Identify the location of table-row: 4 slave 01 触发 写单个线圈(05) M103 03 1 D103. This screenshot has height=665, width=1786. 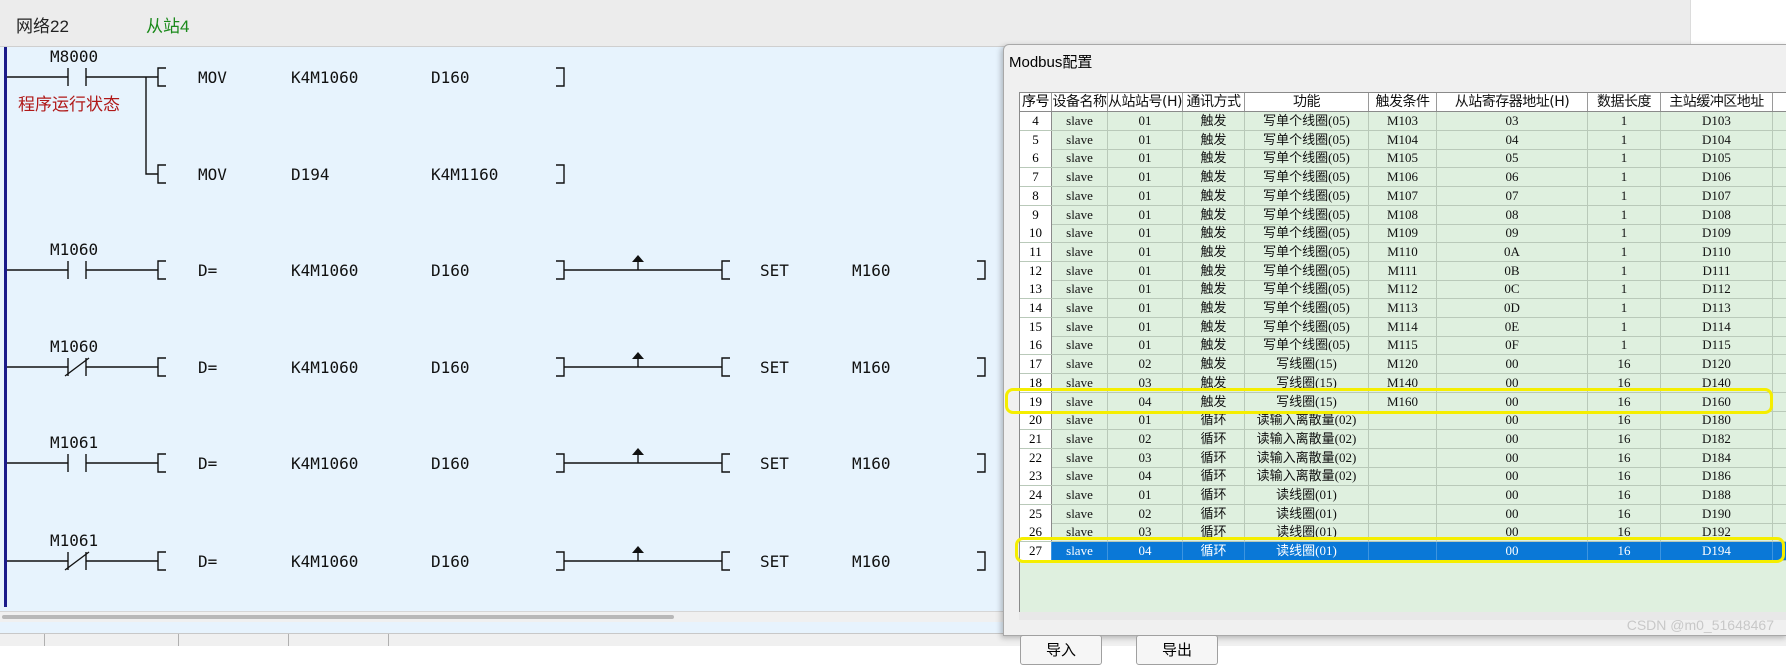
(1403, 121).